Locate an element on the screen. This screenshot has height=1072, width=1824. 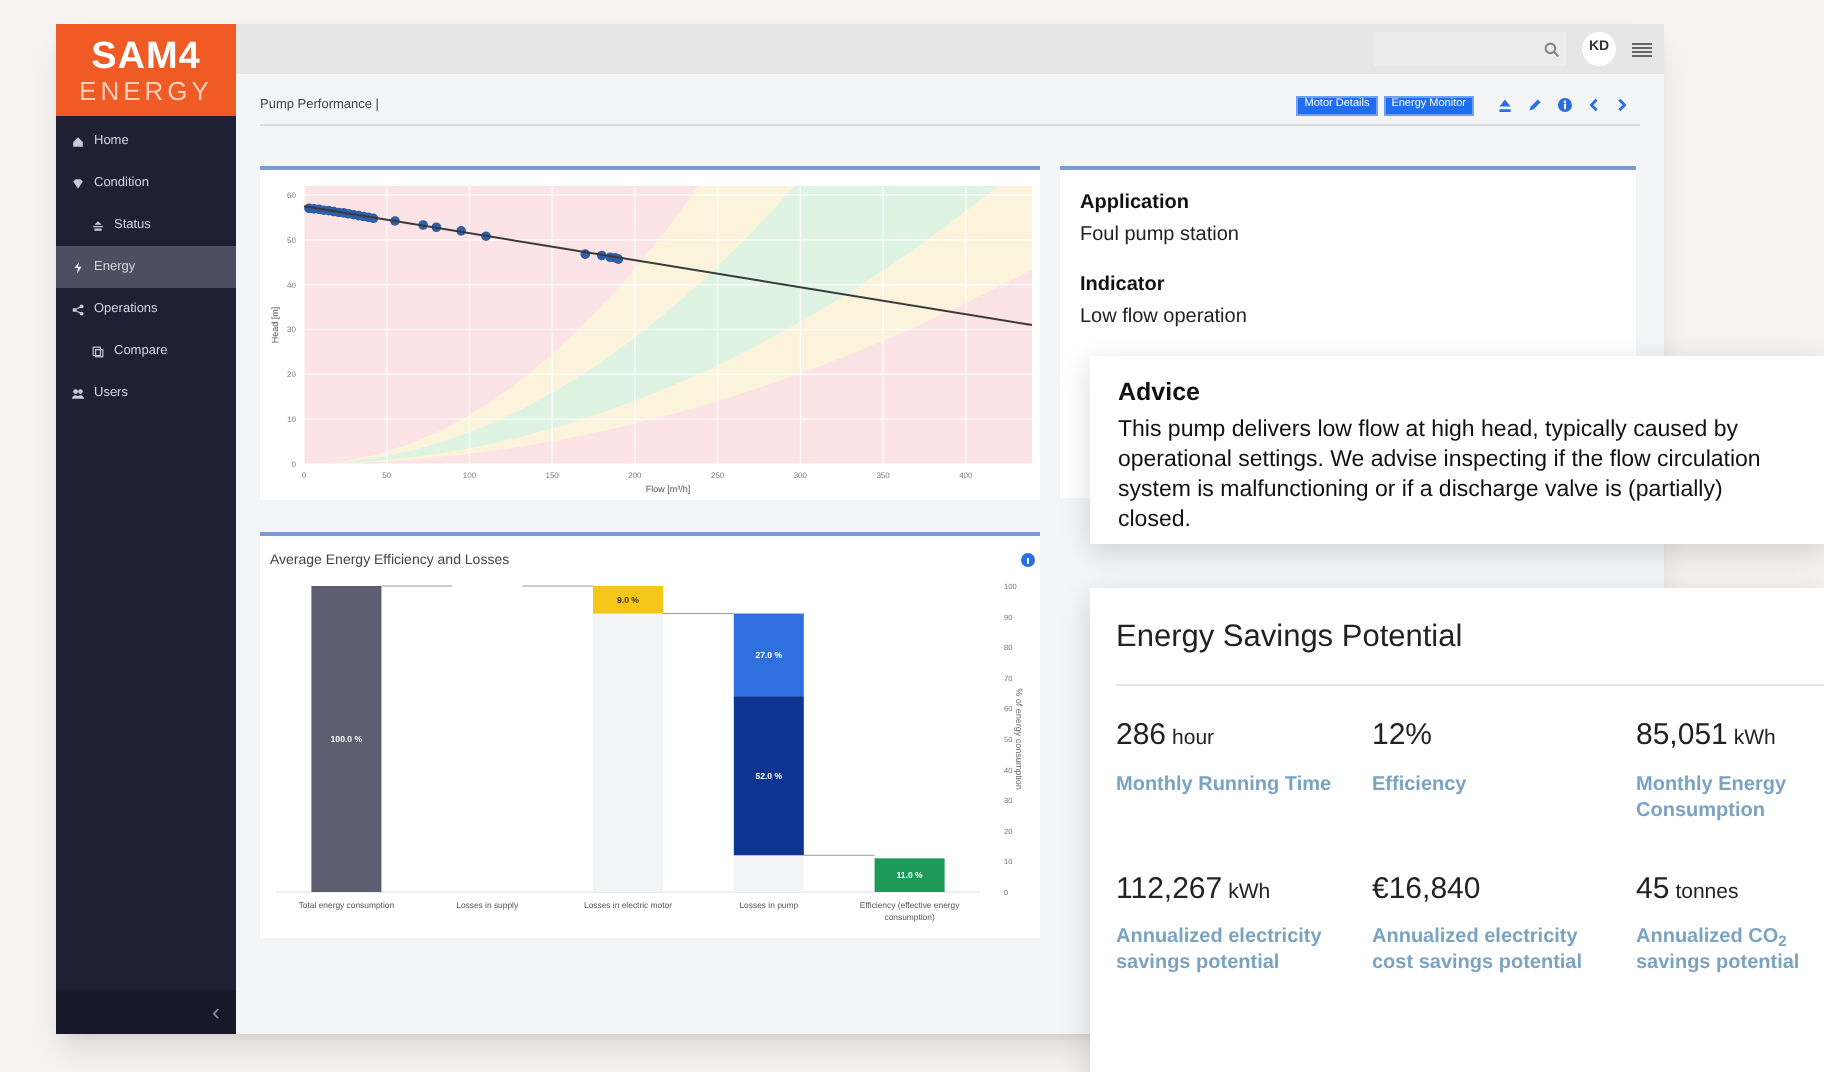
metric-unit: hour is located at coordinates (1193, 739).